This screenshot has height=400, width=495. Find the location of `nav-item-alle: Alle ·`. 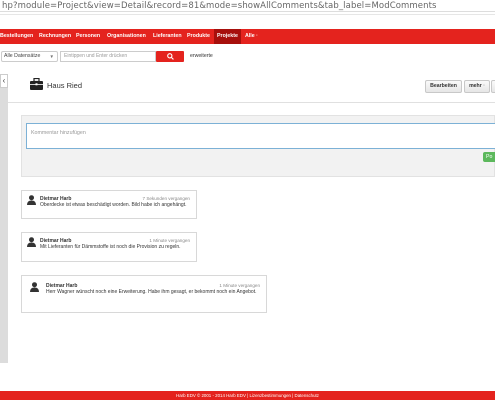

nav-item-alle: Alle · is located at coordinates (251, 36).